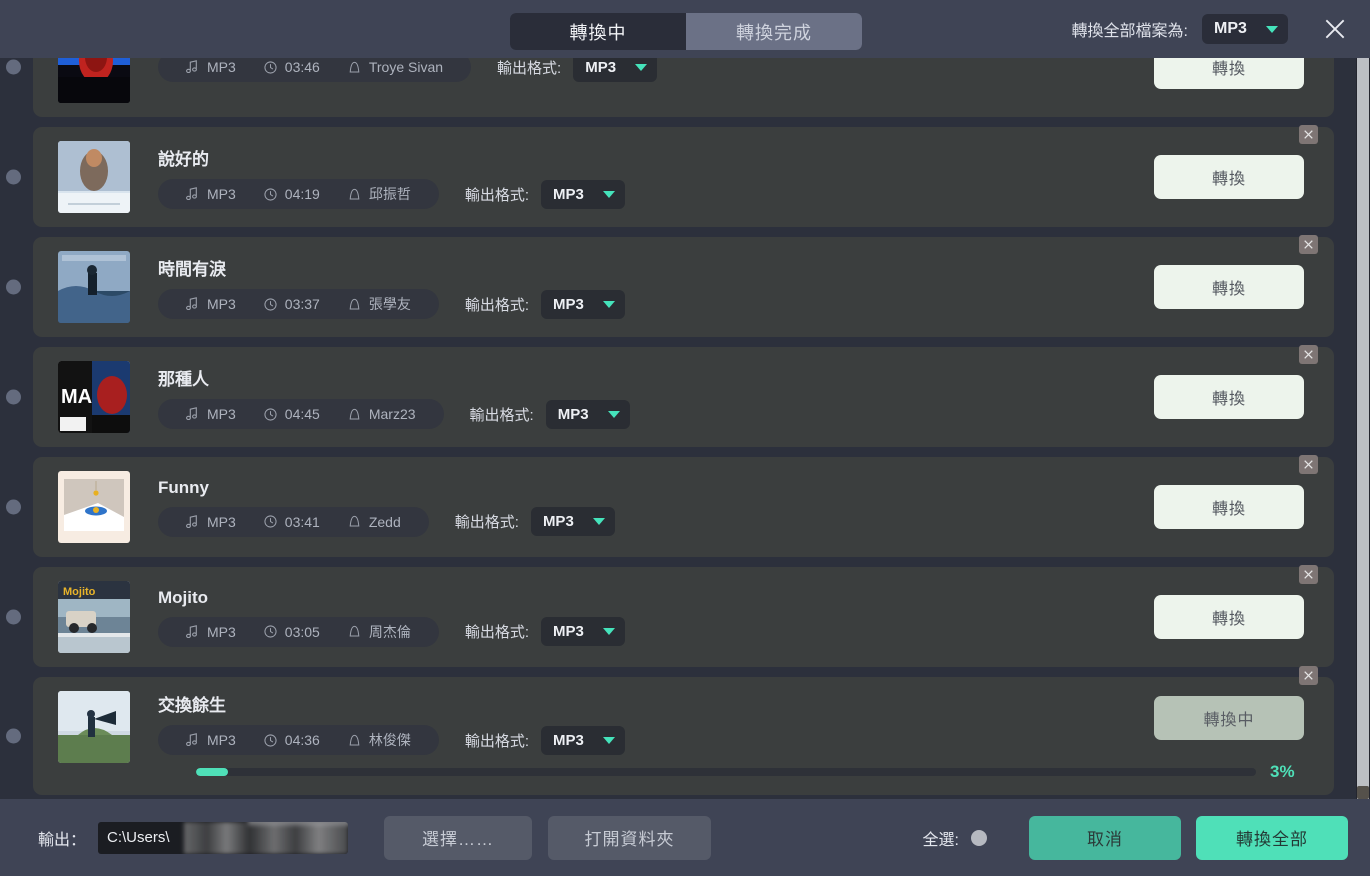 Image resolution: width=1370 pixels, height=876 pixels. Describe the element at coordinates (302, 414) in the screenshot. I see `duration-value: 04:45` at that location.